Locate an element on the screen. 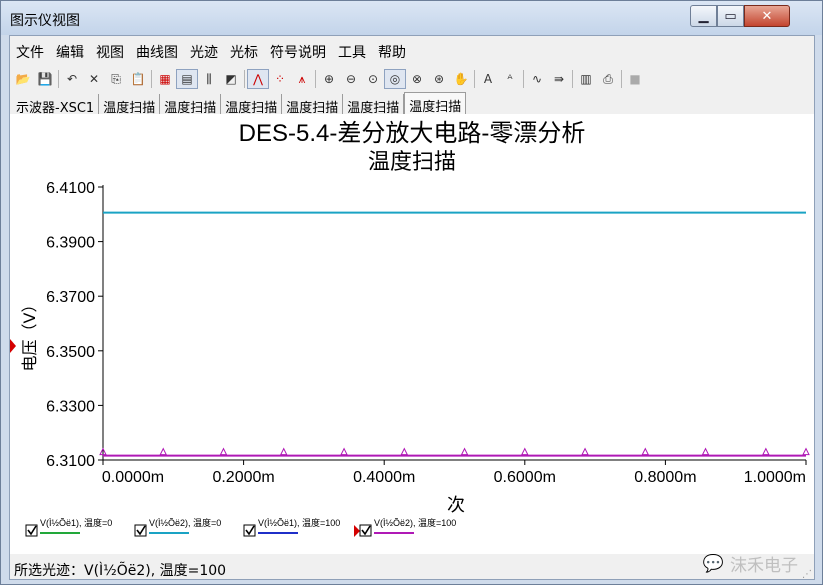 This screenshot has height=585, width=823. menu-bar: 文件 编辑 视图 曲线图 光迹 光标 符号说明 工具 帮助 is located at coordinates (211, 51).